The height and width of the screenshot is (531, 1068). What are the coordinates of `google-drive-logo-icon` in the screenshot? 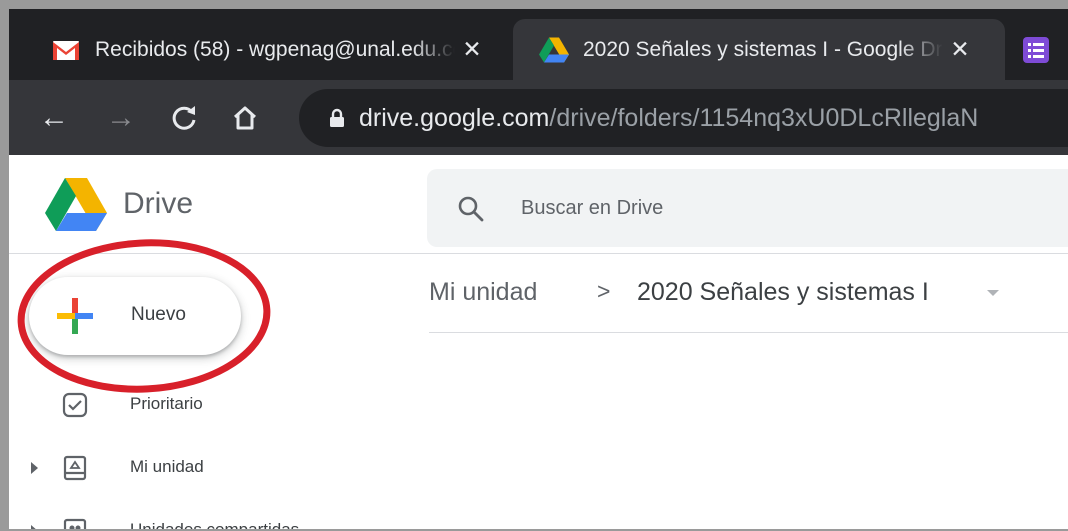 It's located at (76, 204).